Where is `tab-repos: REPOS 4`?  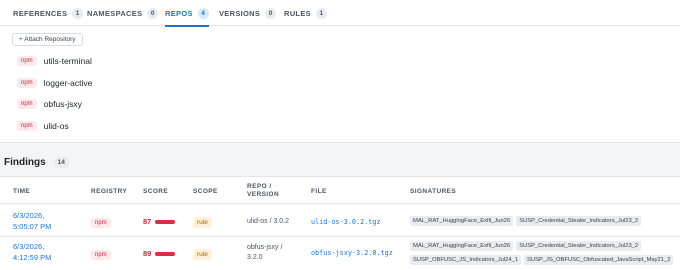
tab-repos: REPOS 4 is located at coordinates (187, 13).